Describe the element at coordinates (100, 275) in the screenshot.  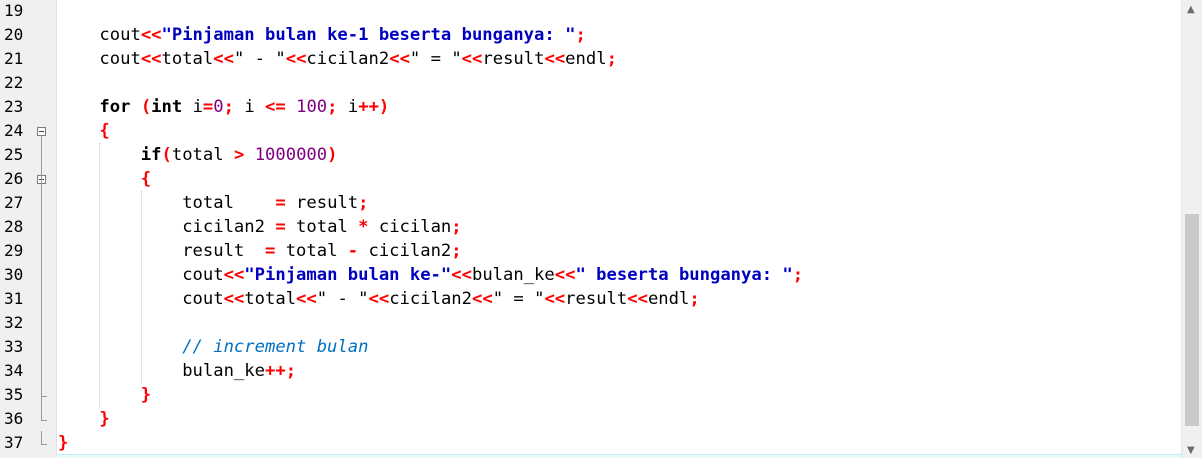
I see `indent-guide` at that location.